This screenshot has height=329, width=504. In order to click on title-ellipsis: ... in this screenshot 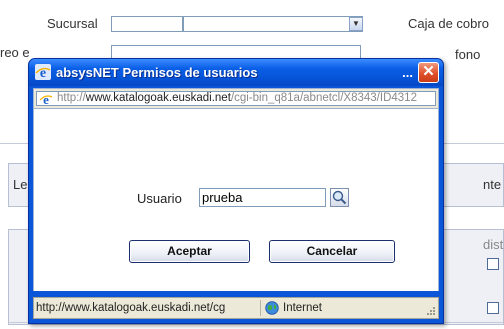, I will do `click(407, 72)`.